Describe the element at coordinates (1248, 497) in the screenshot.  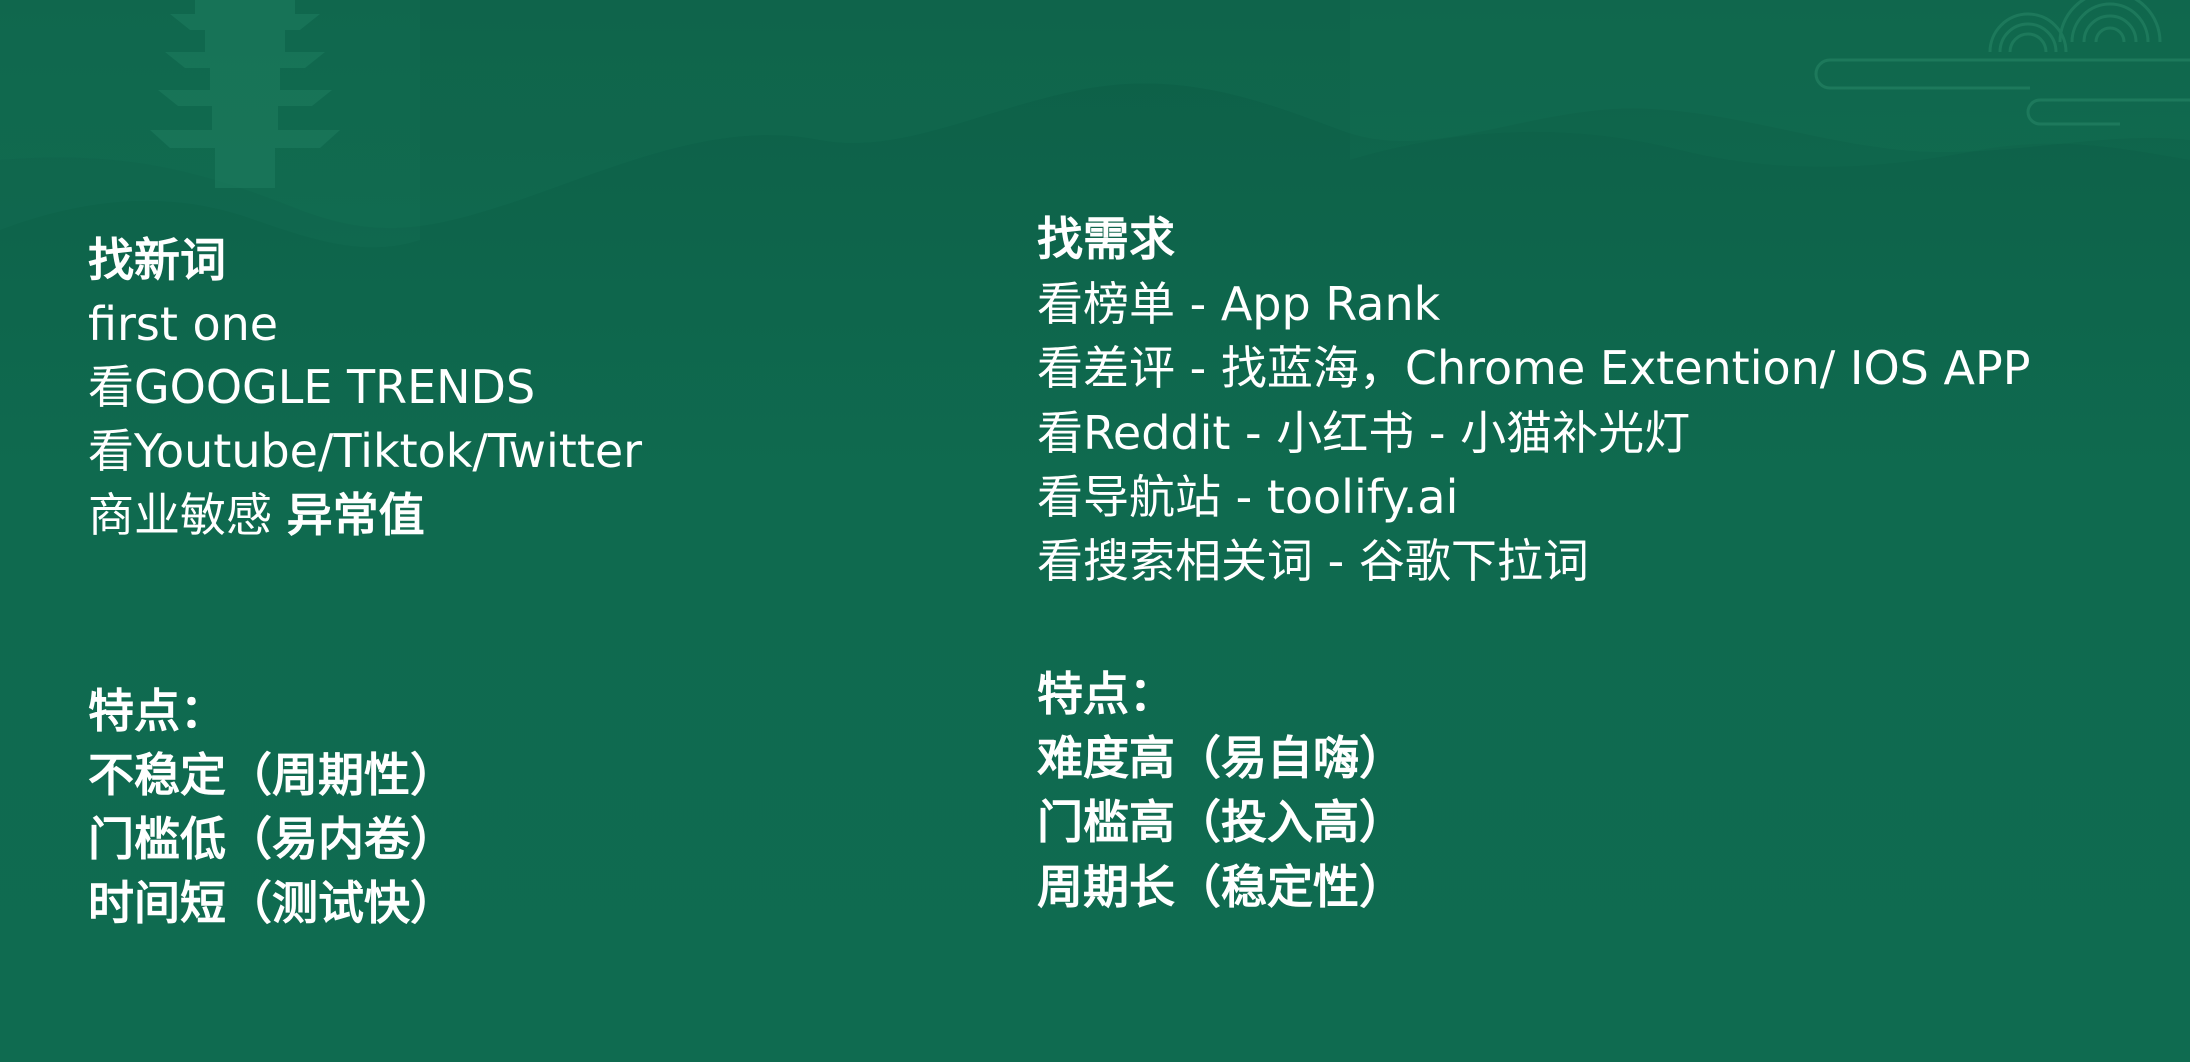
I see `right-section1-line: 看导航站 - toolify.ai` at that location.